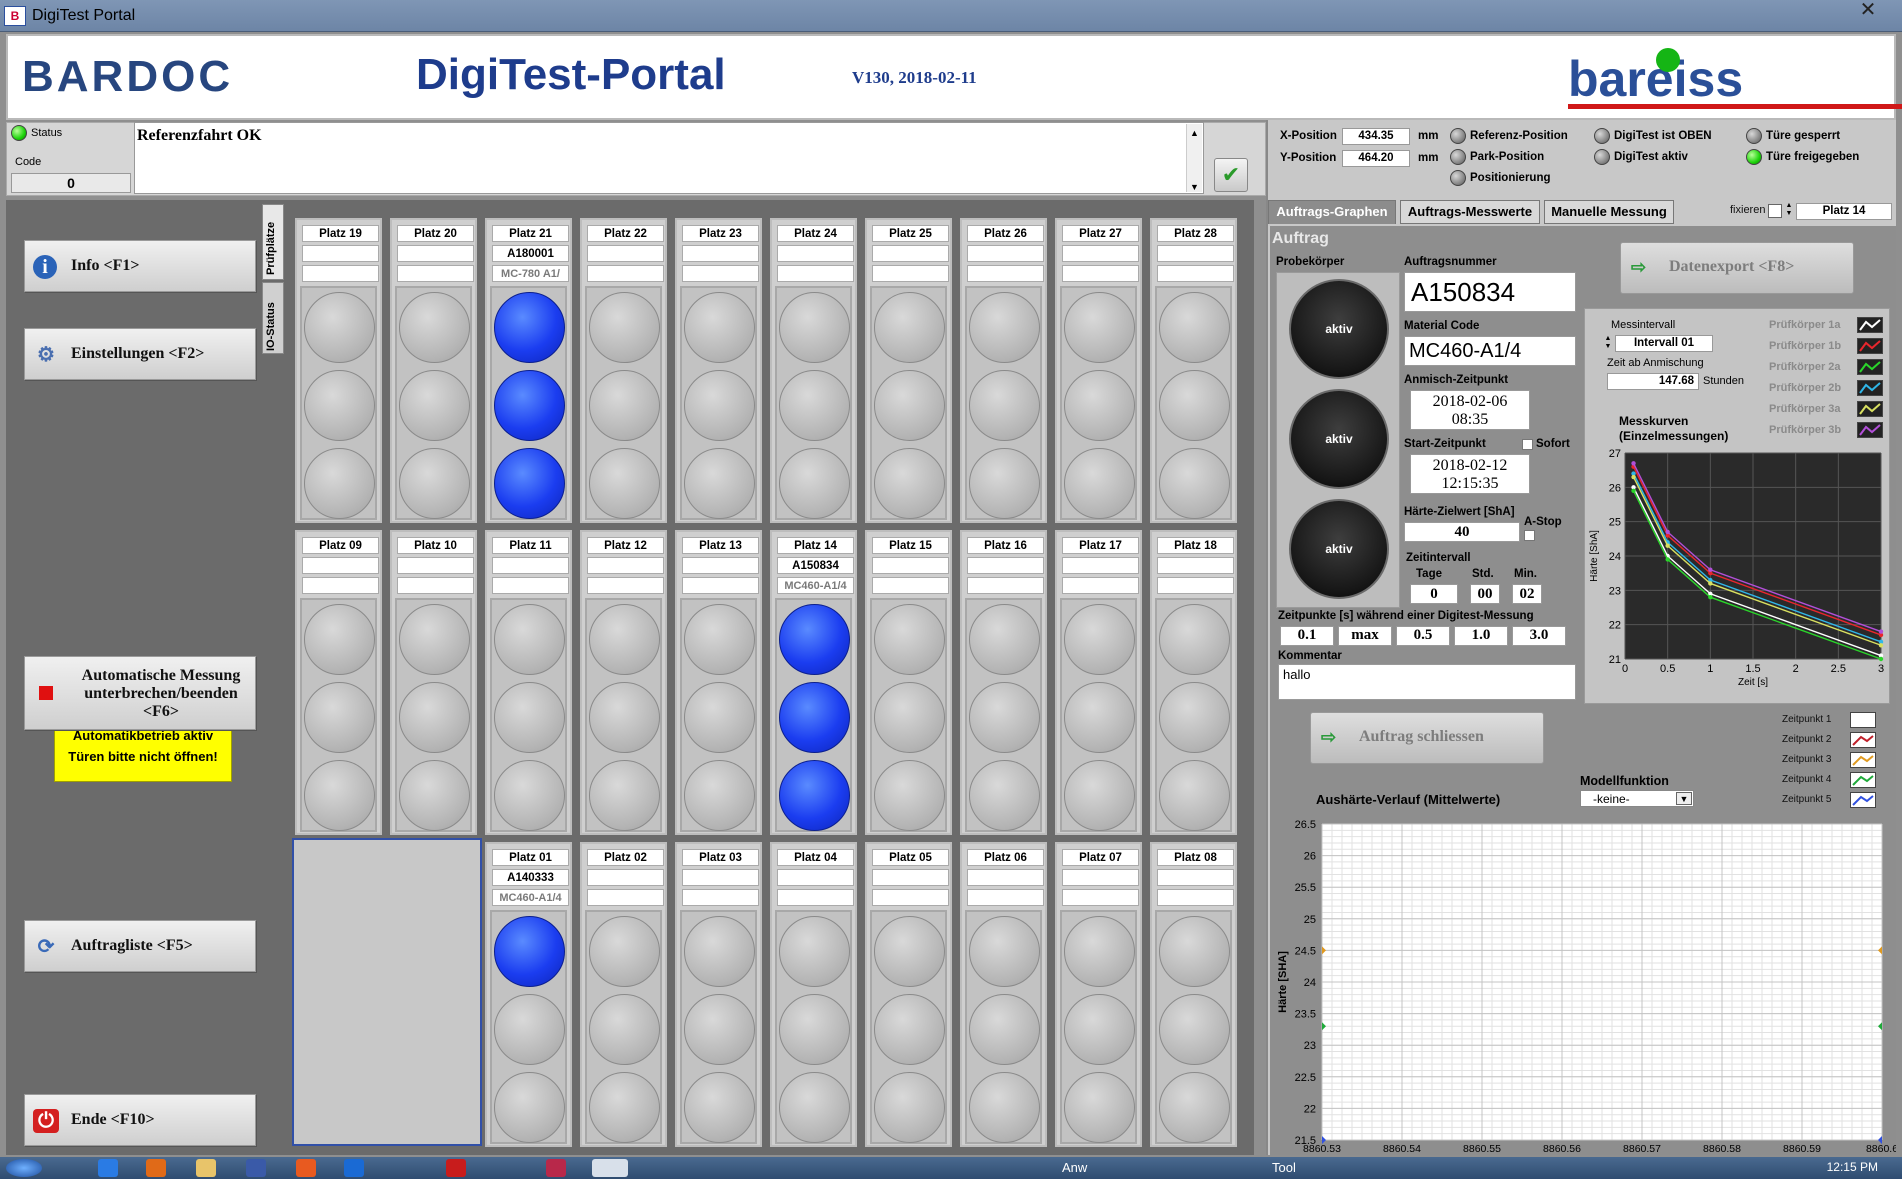  What do you see at coordinates (1527, 444) in the screenshot?
I see `sofort-checkbox` at bounding box center [1527, 444].